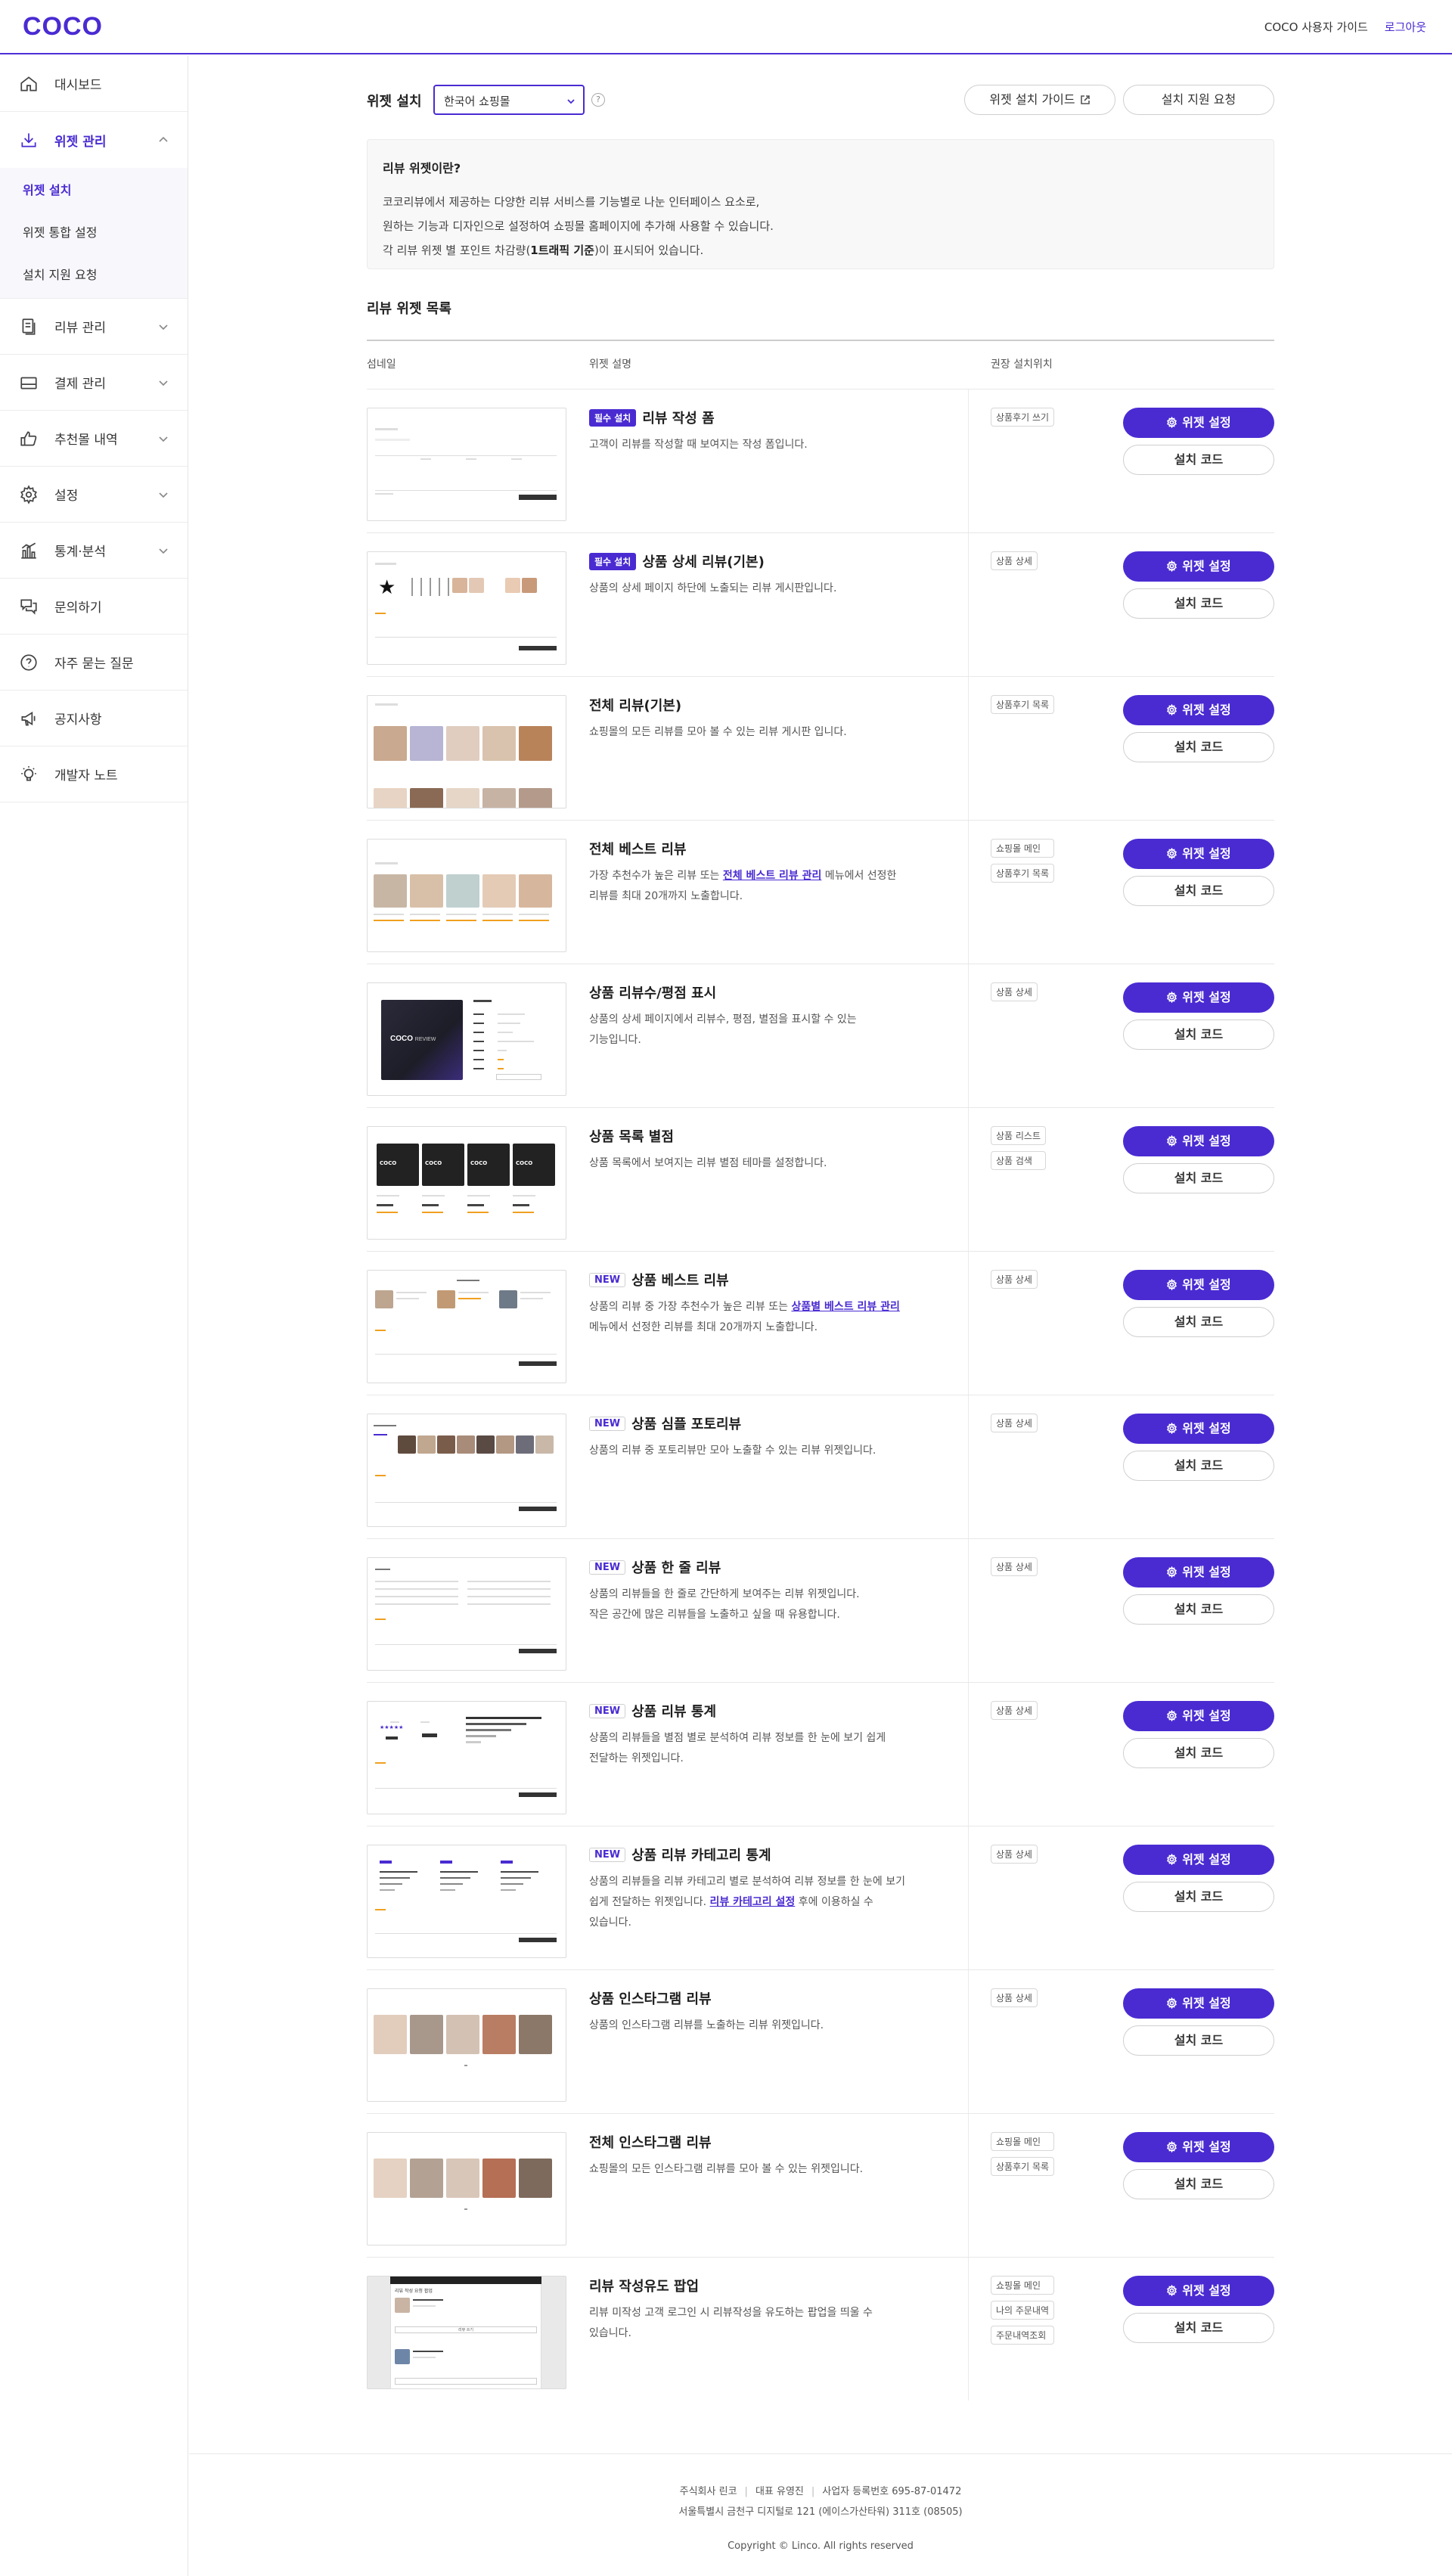 This screenshot has height=2576, width=1452. I want to click on coco-logo: COCO, so click(63, 27).